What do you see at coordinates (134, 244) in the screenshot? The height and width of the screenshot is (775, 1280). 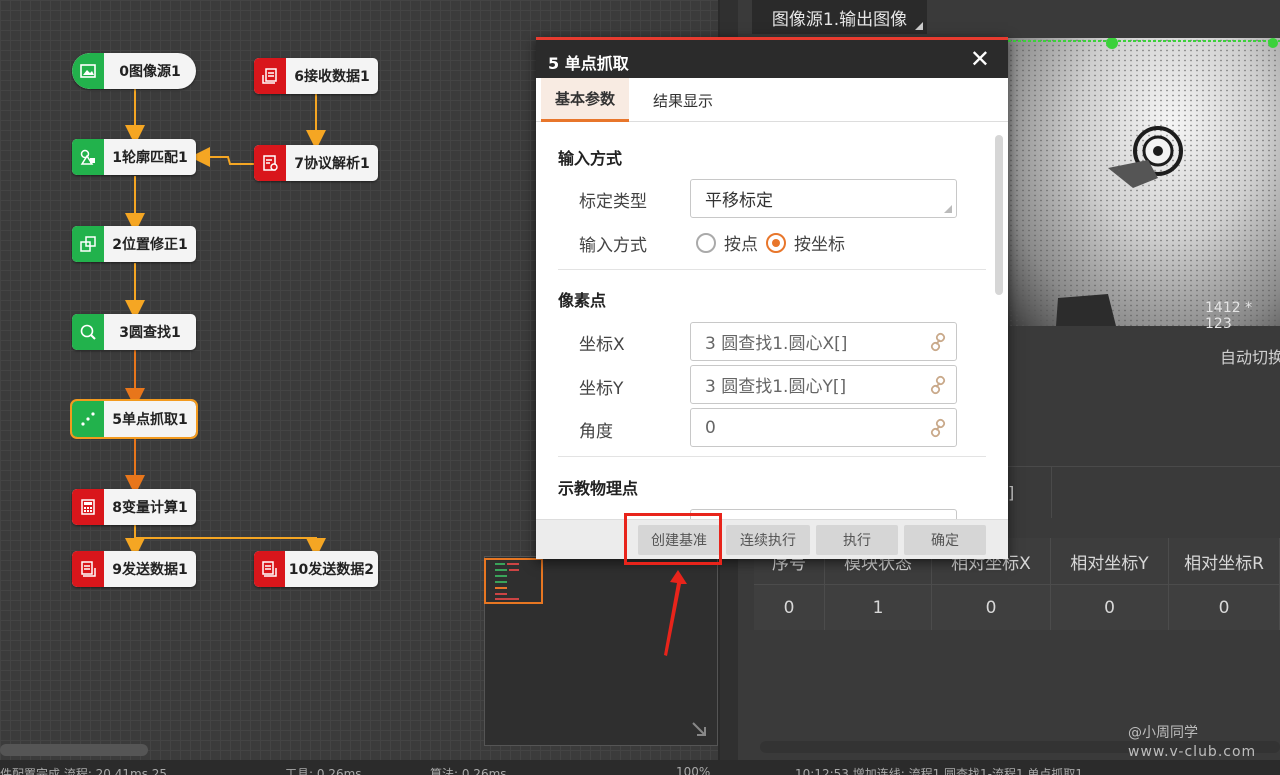 I see `node-position-fix: 2位置修正1` at bounding box center [134, 244].